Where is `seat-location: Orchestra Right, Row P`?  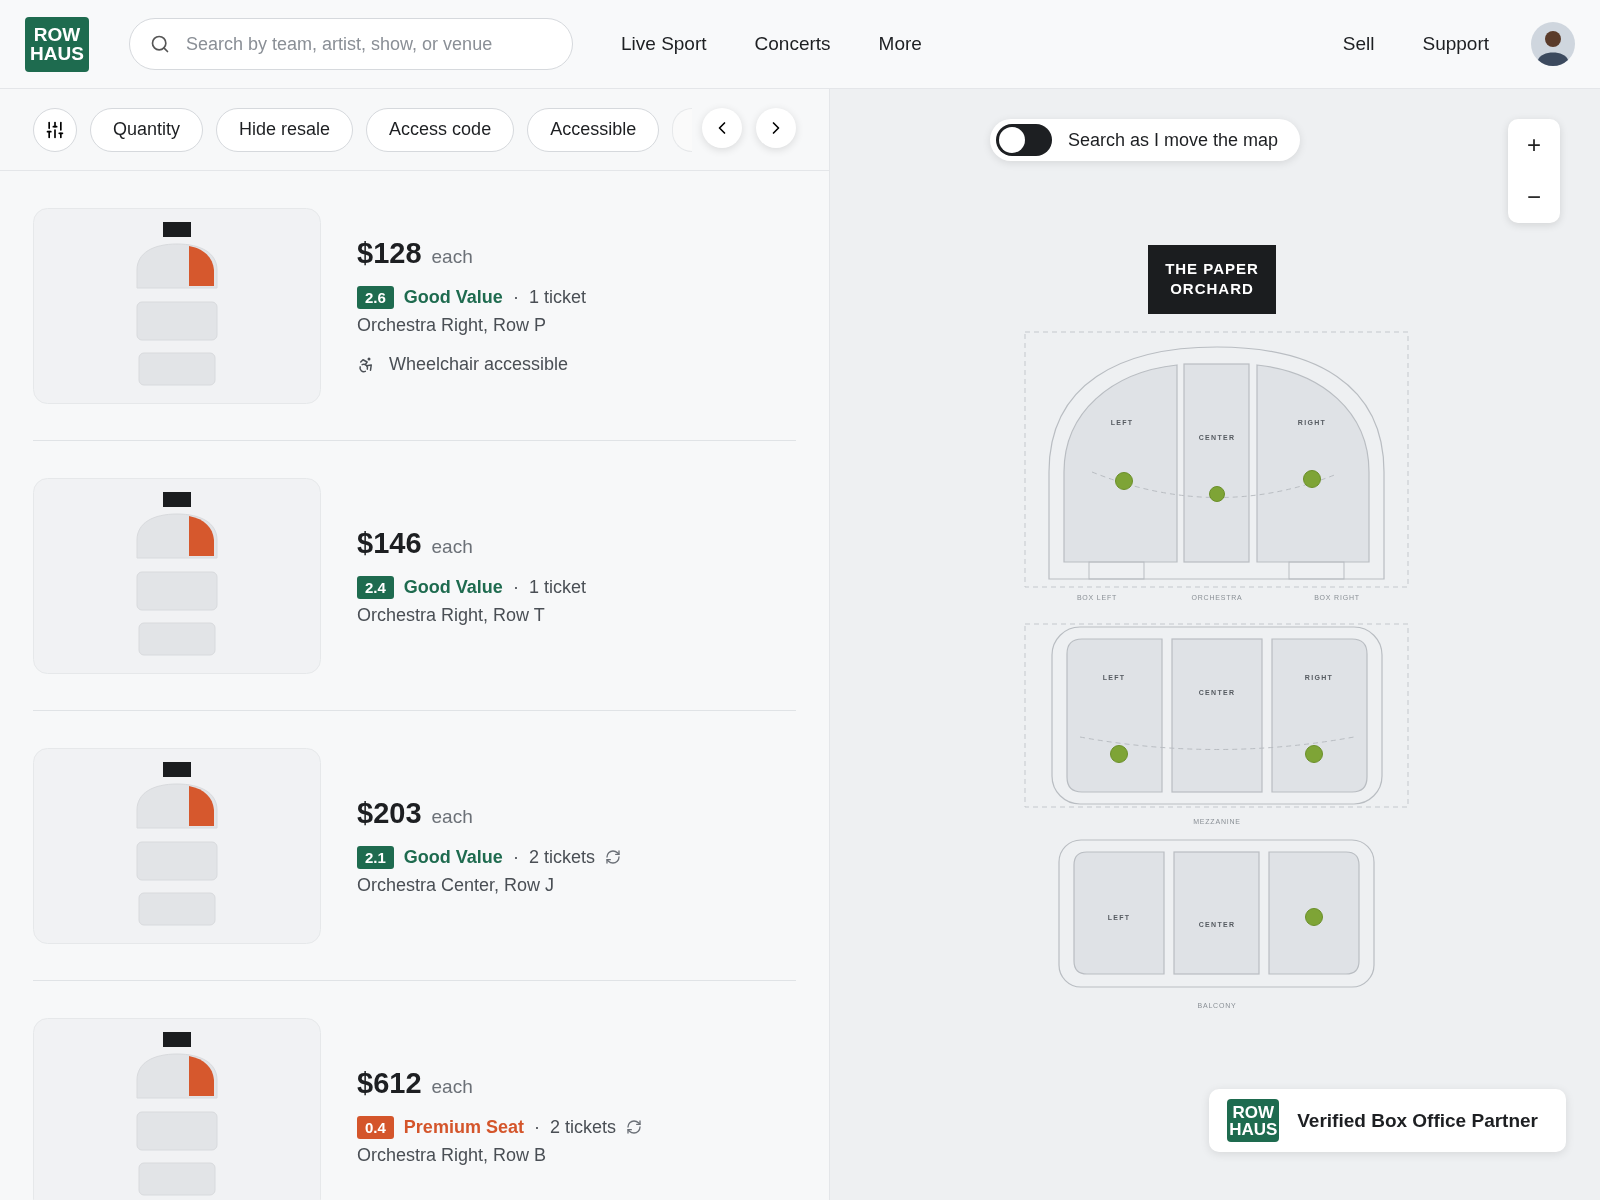 seat-location: Orchestra Right, Row P is located at coordinates (452, 325).